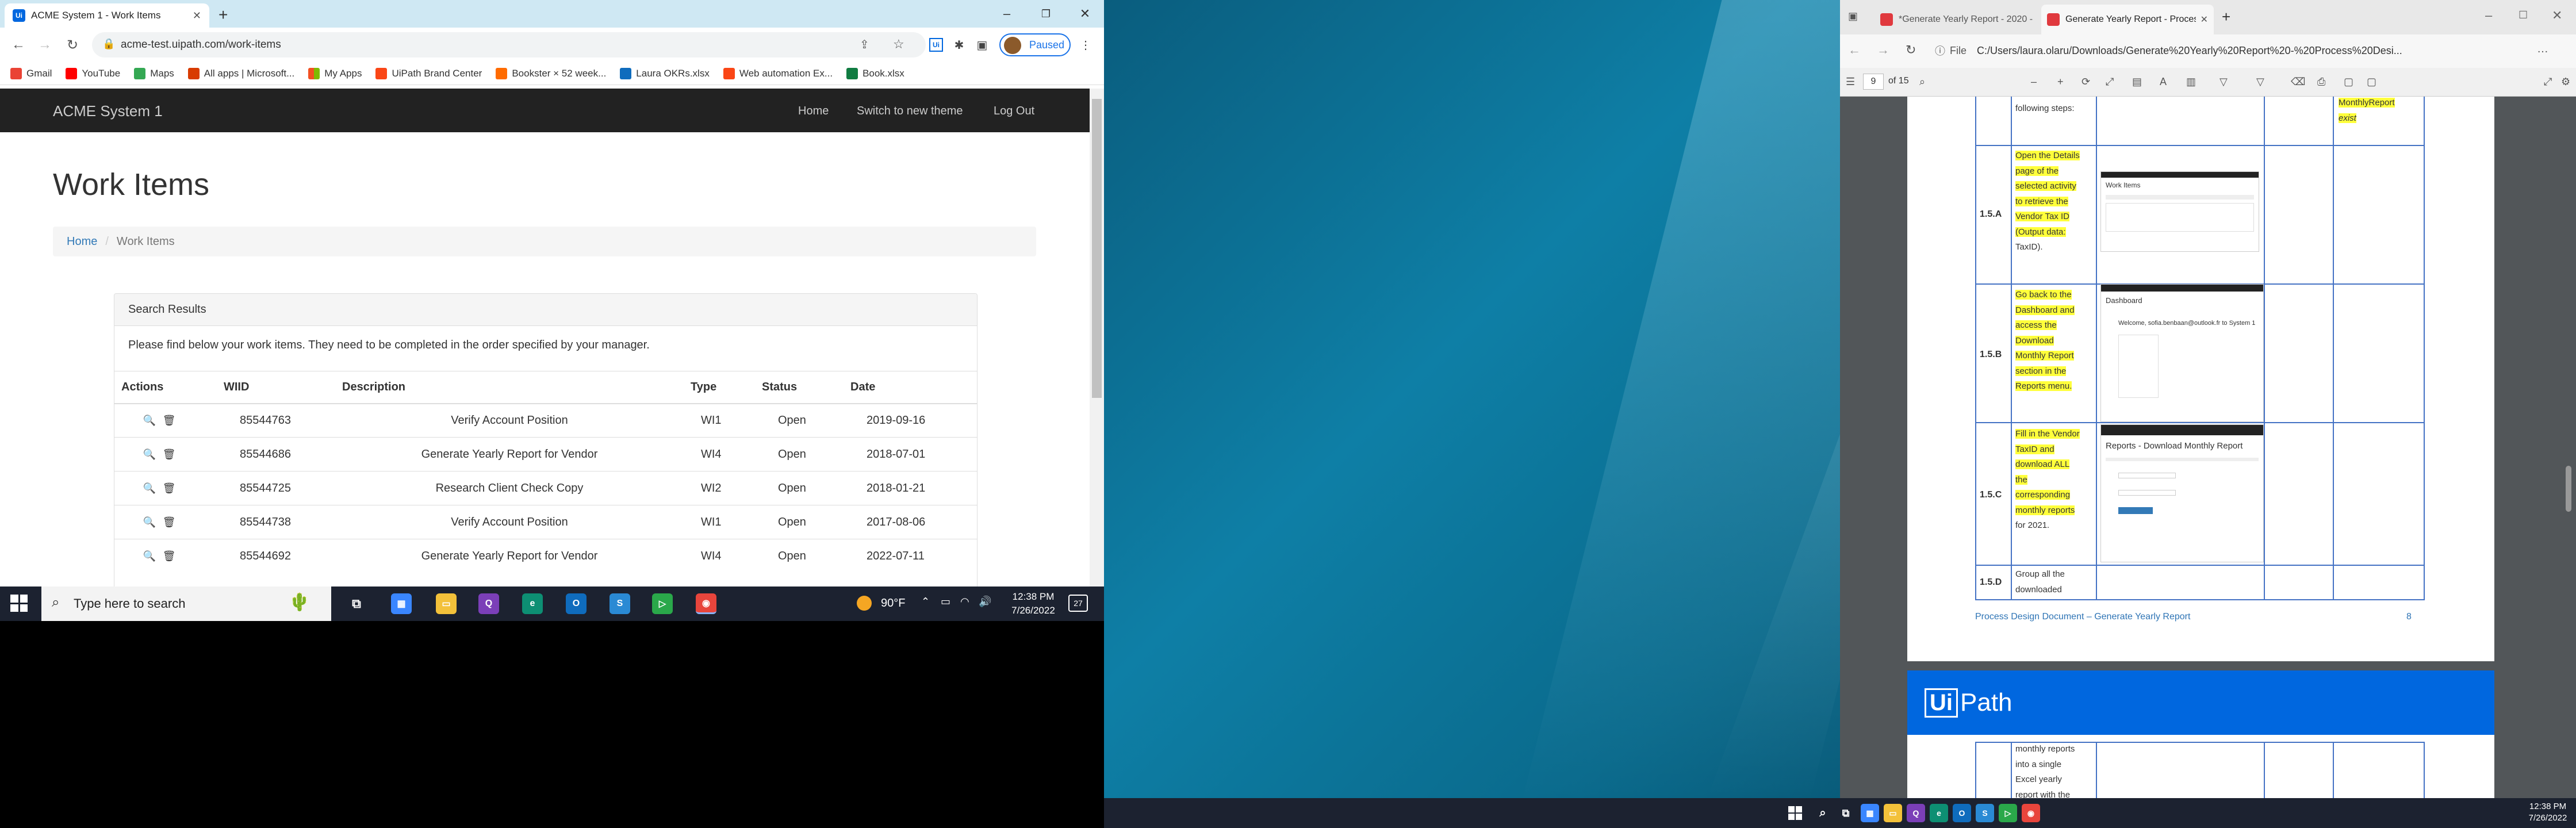 The height and width of the screenshot is (828, 2576). What do you see at coordinates (1035, 44) in the screenshot?
I see `profile-paused-chip: Paused` at bounding box center [1035, 44].